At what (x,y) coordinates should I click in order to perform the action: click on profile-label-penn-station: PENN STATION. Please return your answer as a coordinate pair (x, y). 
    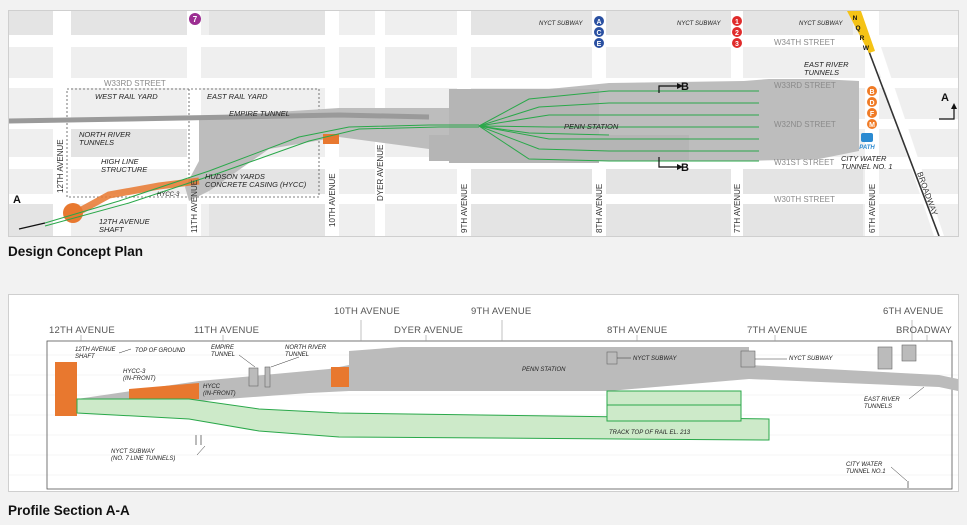
    Looking at the image, I should click on (544, 370).